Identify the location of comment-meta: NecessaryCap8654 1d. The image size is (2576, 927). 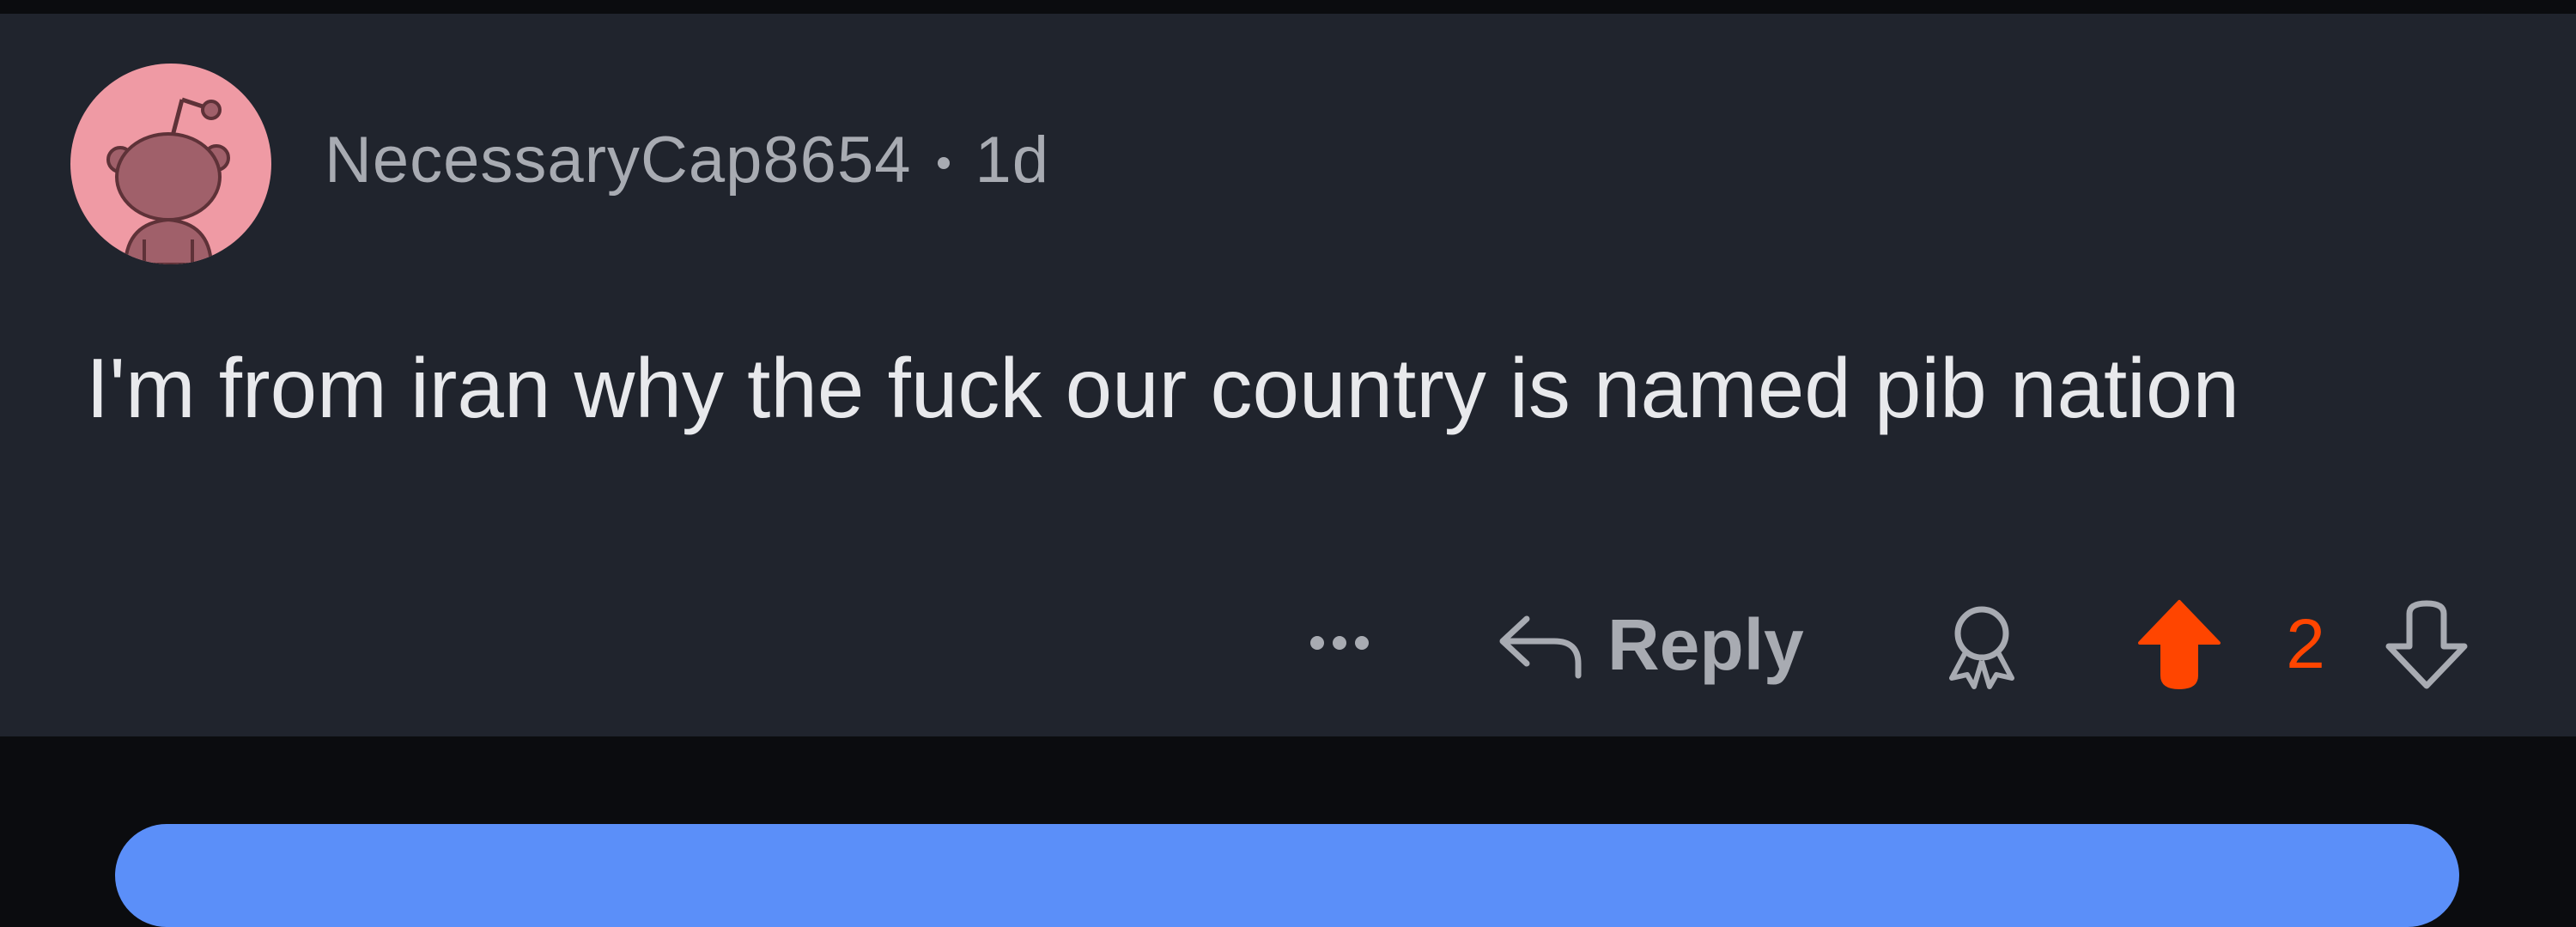
(687, 160).